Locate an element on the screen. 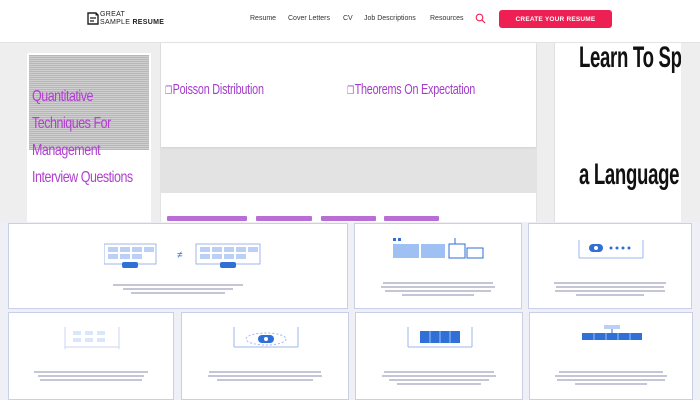  topic-link-poisson: ❐Poisson Distribution is located at coordinates (214, 89).